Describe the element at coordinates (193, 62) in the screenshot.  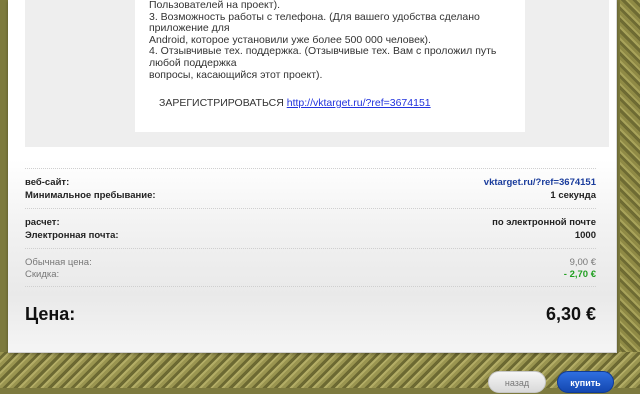
I see `description-line: любой поддержка` at that location.